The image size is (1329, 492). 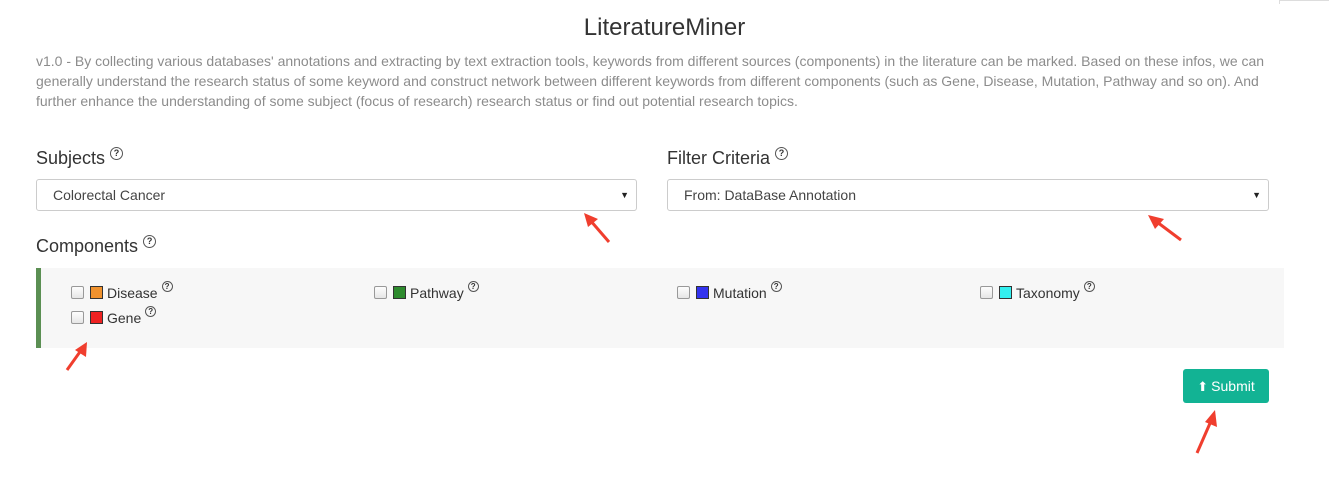 I want to click on filter-label-group: Filter Criteria?, so click(x=728, y=158).